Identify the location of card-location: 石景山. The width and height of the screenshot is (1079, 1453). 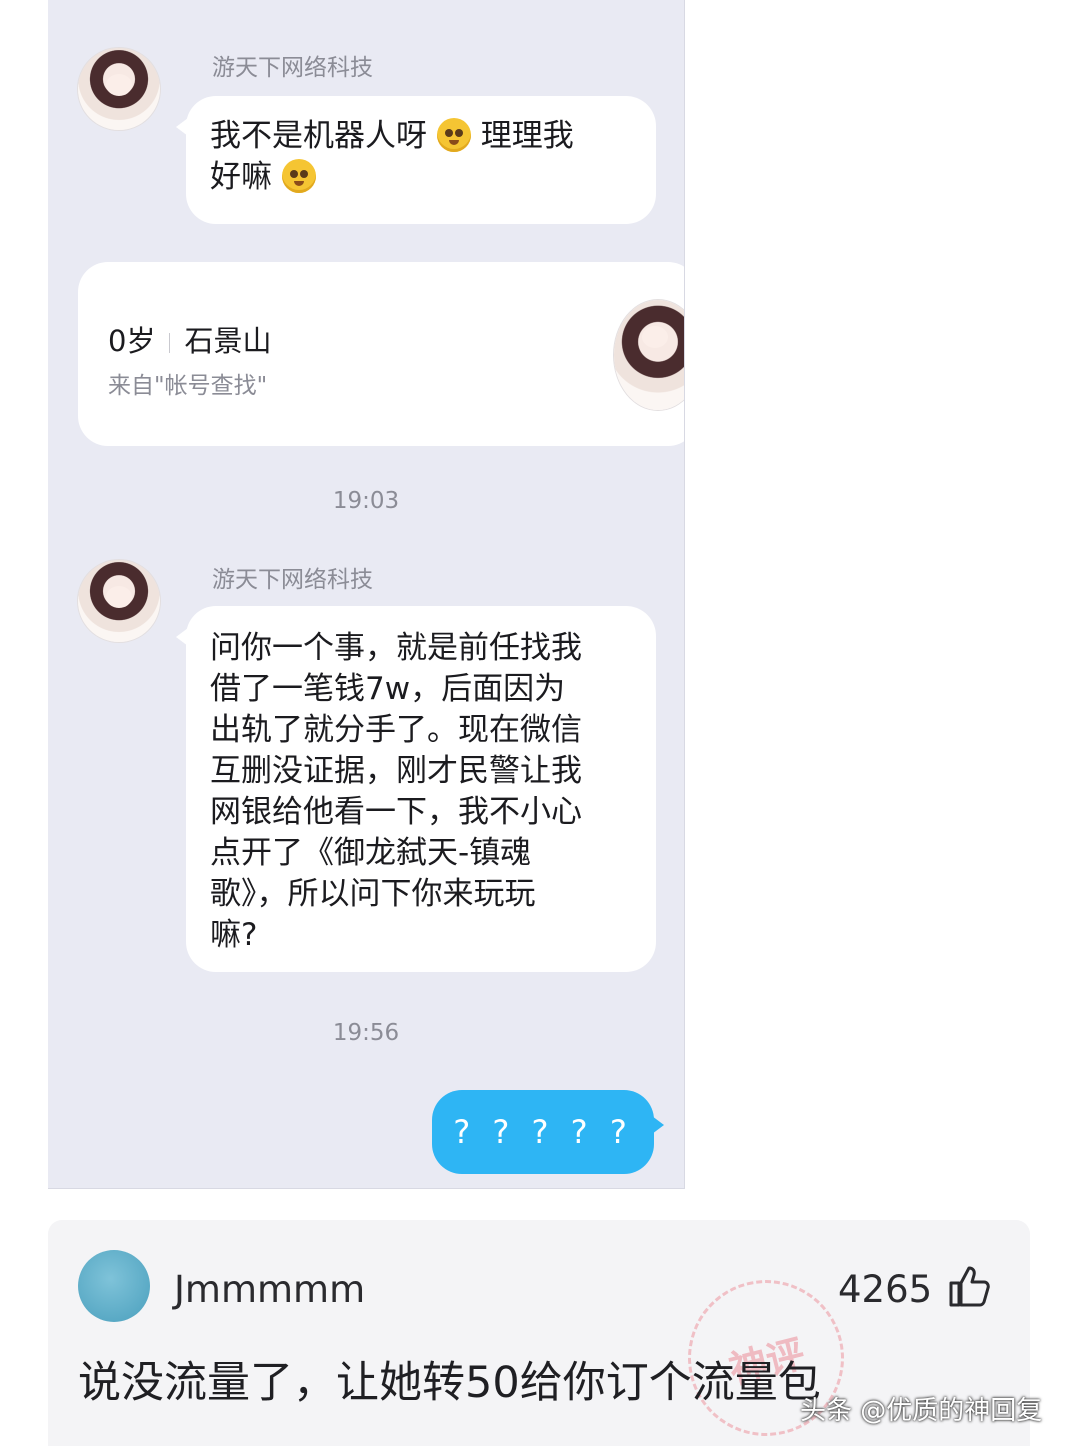
(228, 341).